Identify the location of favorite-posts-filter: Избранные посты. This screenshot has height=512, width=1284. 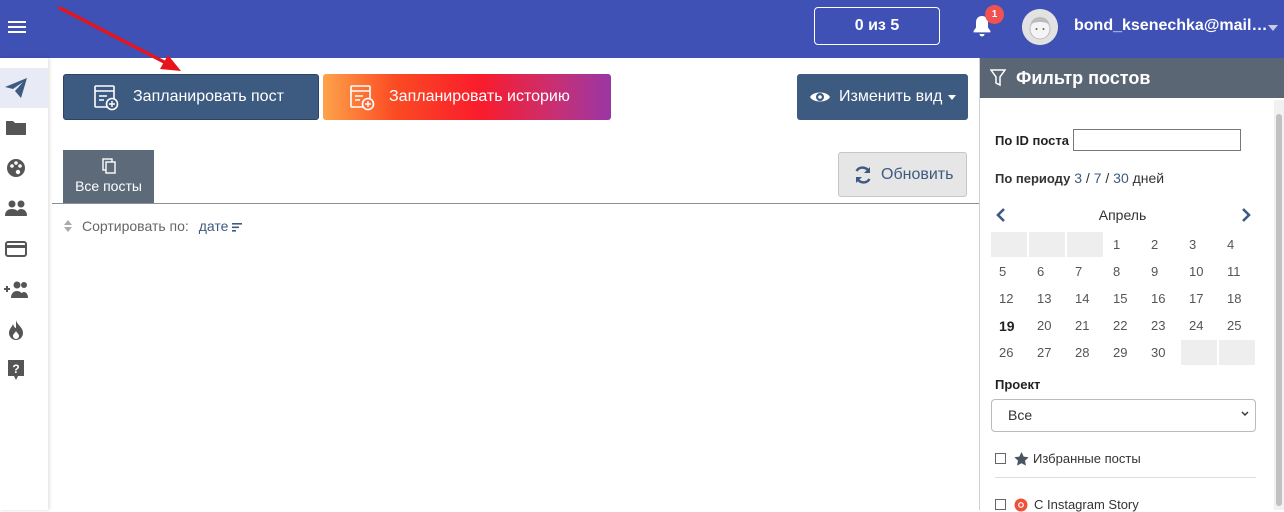
(1068, 458).